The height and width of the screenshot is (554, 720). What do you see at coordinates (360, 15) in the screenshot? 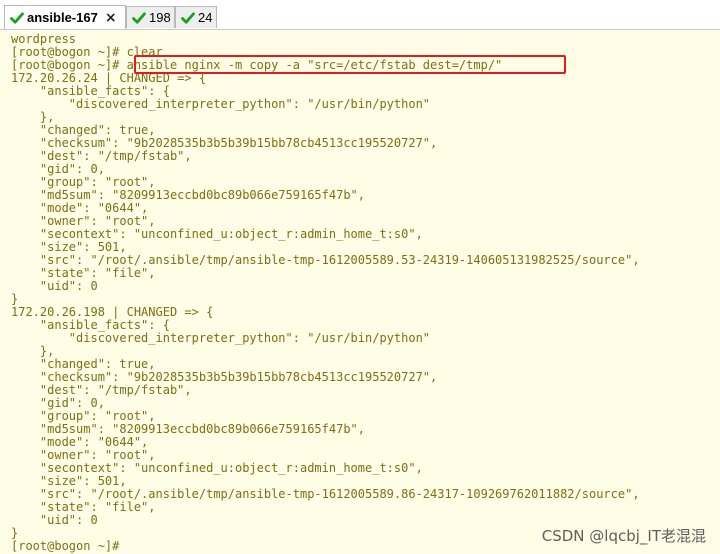
I see `tab-bar: ansible-167 × 198 24` at bounding box center [360, 15].